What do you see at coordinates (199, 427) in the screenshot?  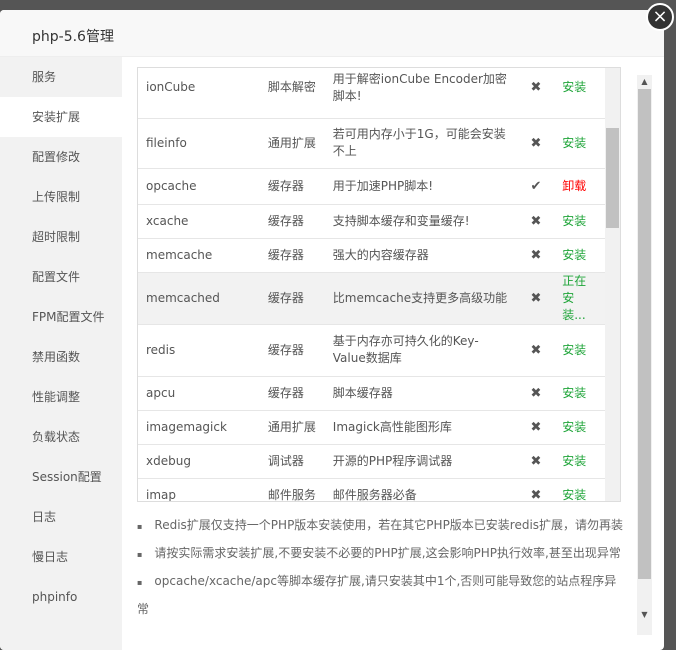 I see `extension-name: imagemagick` at bounding box center [199, 427].